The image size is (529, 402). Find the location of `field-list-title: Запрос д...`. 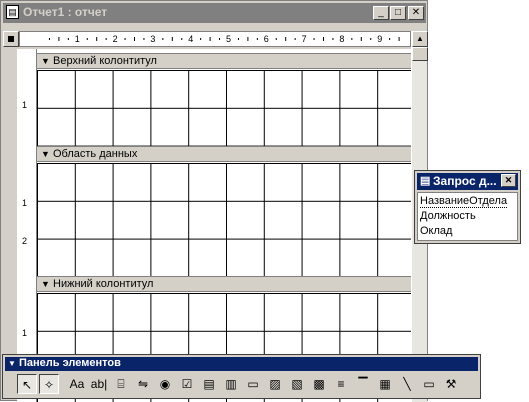

field-list-title: Запрос д... is located at coordinates (465, 181).